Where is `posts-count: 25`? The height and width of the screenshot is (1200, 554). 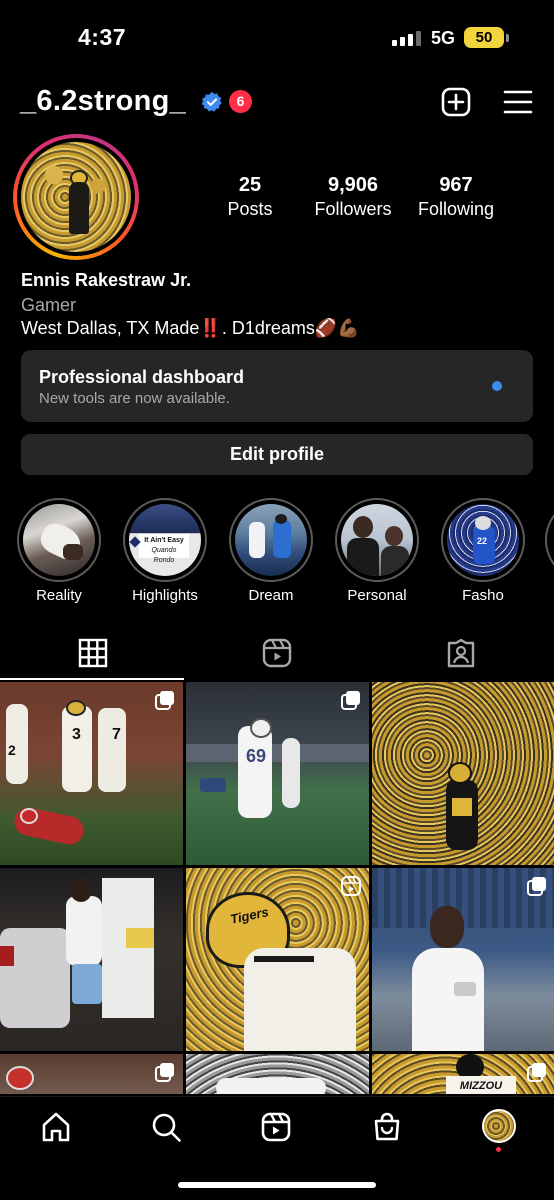 posts-count: 25 is located at coordinates (250, 185).